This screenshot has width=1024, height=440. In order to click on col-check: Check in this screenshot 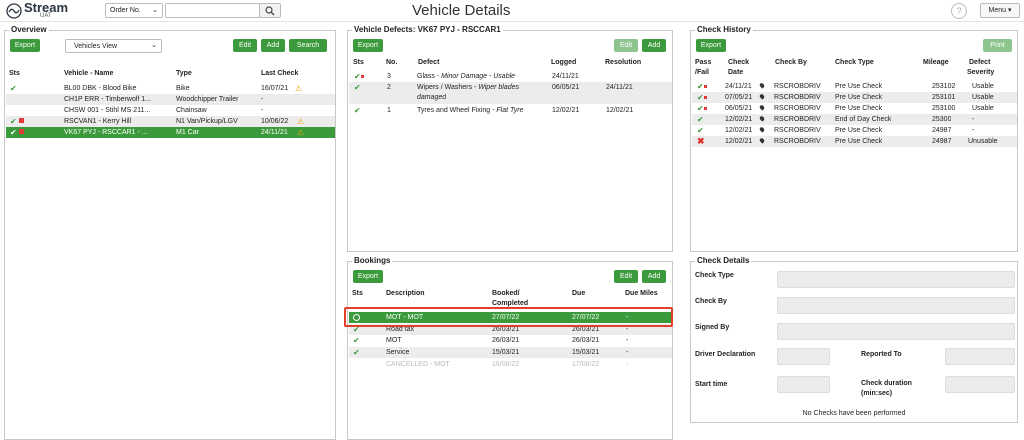, I will do `click(738, 62)`.